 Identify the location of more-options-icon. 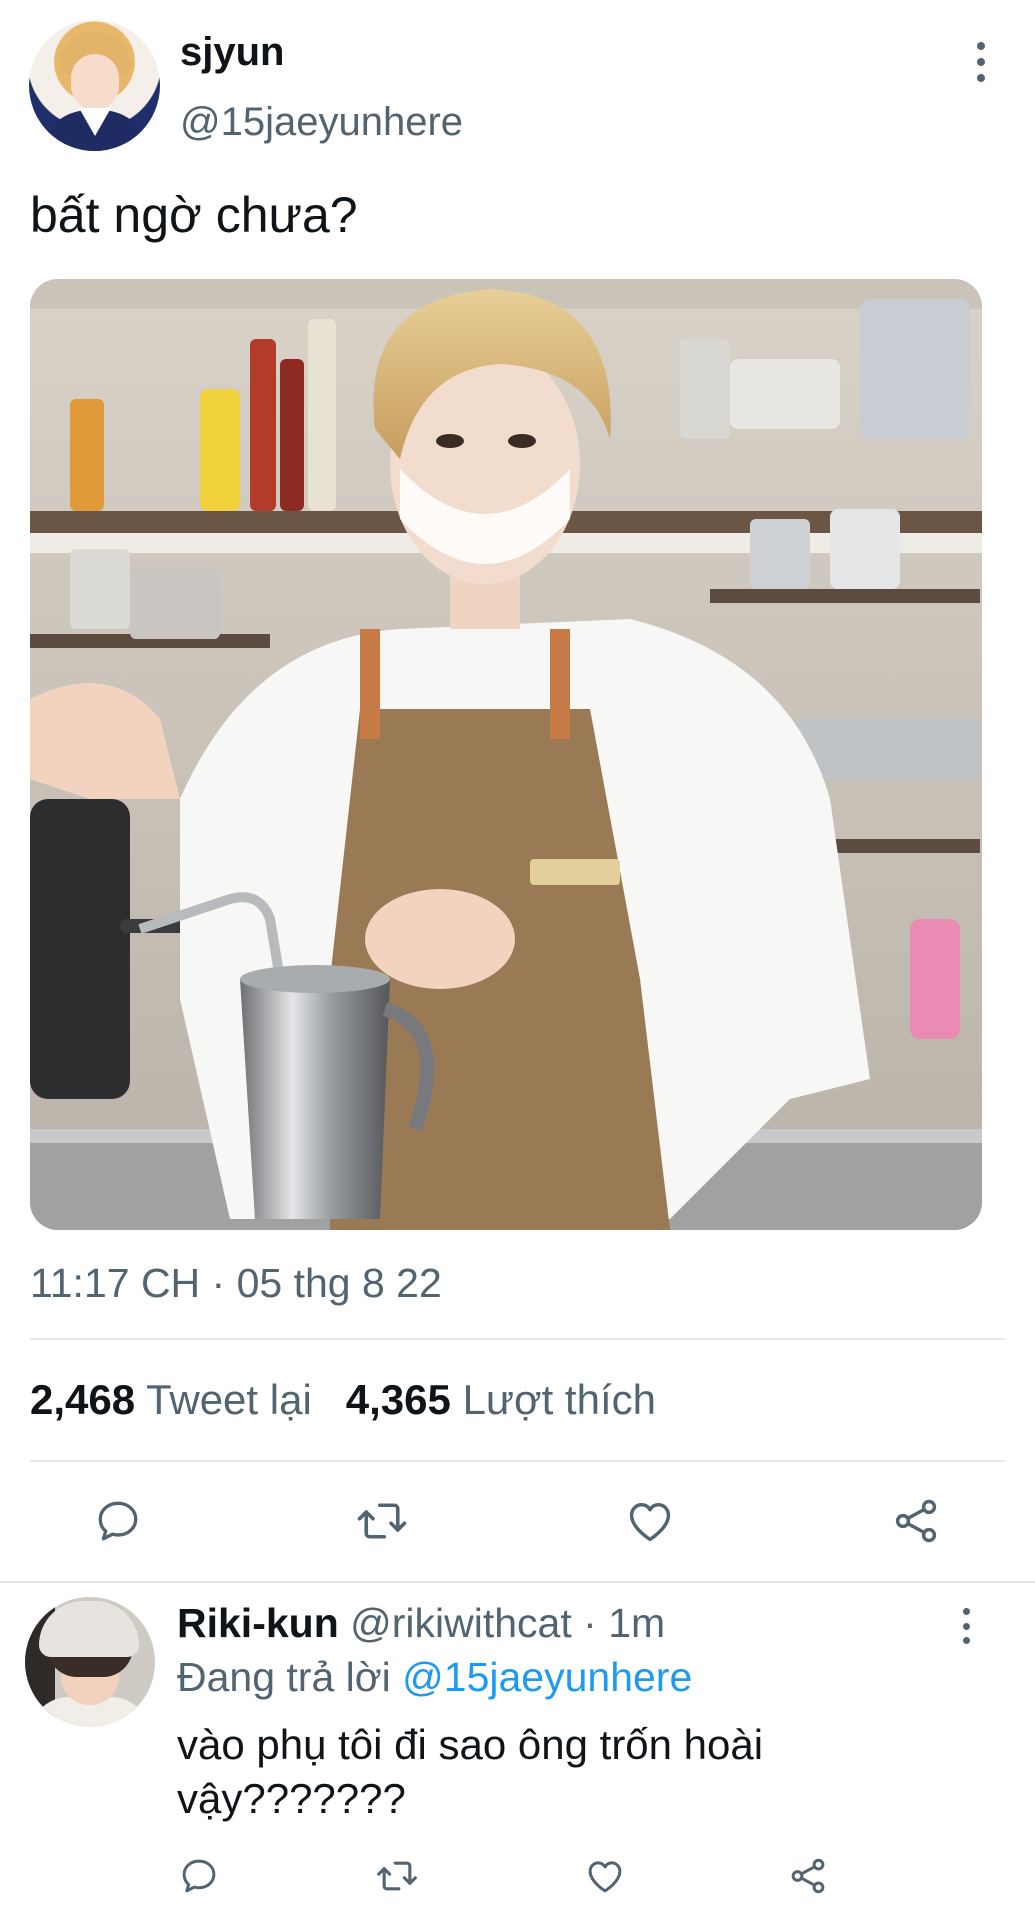
(981, 62).